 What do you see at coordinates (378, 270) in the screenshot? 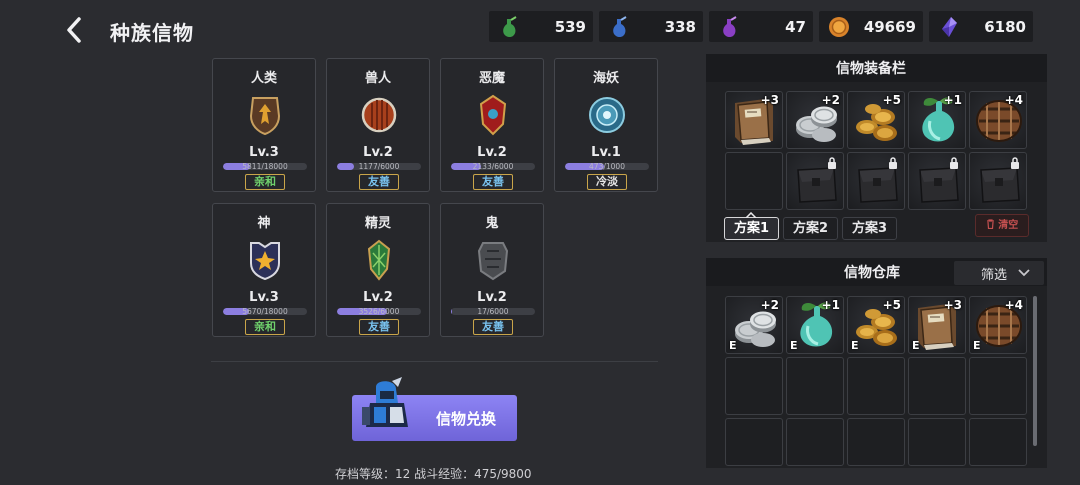
I see `race-card-elf: 精灵 Lv.2 3526/6000 友善` at bounding box center [378, 270].